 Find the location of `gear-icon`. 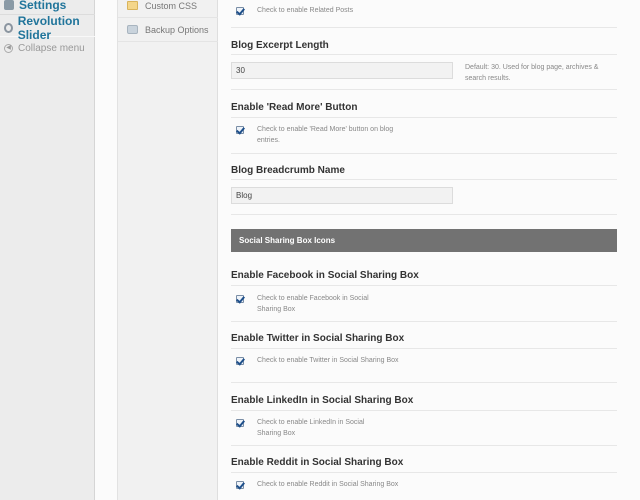

gear-icon is located at coordinates (8, 28).